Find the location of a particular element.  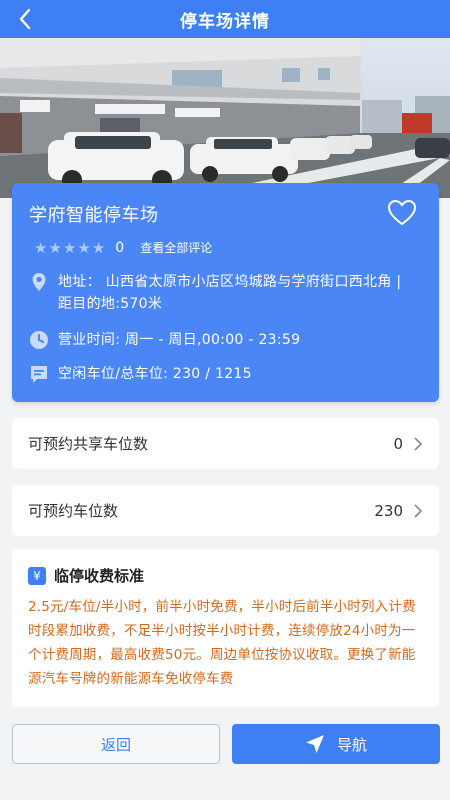

back-arrow-button is located at coordinates (25, 19).